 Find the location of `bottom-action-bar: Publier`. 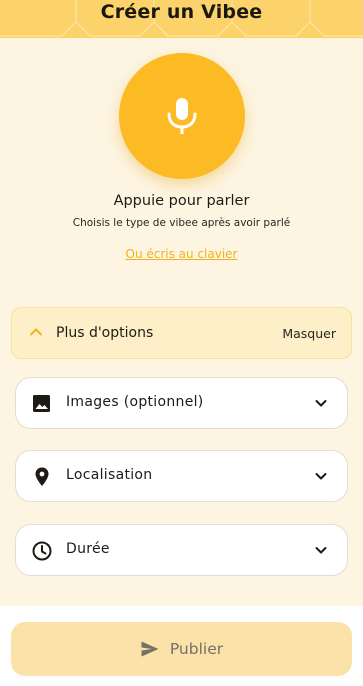

bottom-action-bar: Publier is located at coordinates (181, 646).